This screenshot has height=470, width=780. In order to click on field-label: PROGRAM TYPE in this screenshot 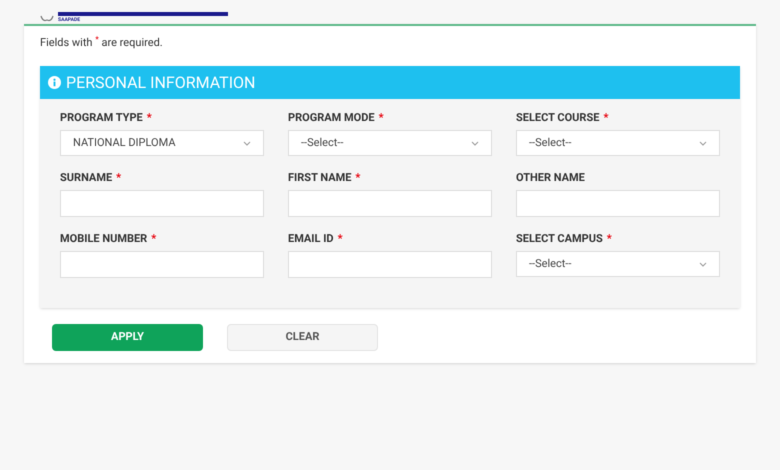, I will do `click(101, 117)`.